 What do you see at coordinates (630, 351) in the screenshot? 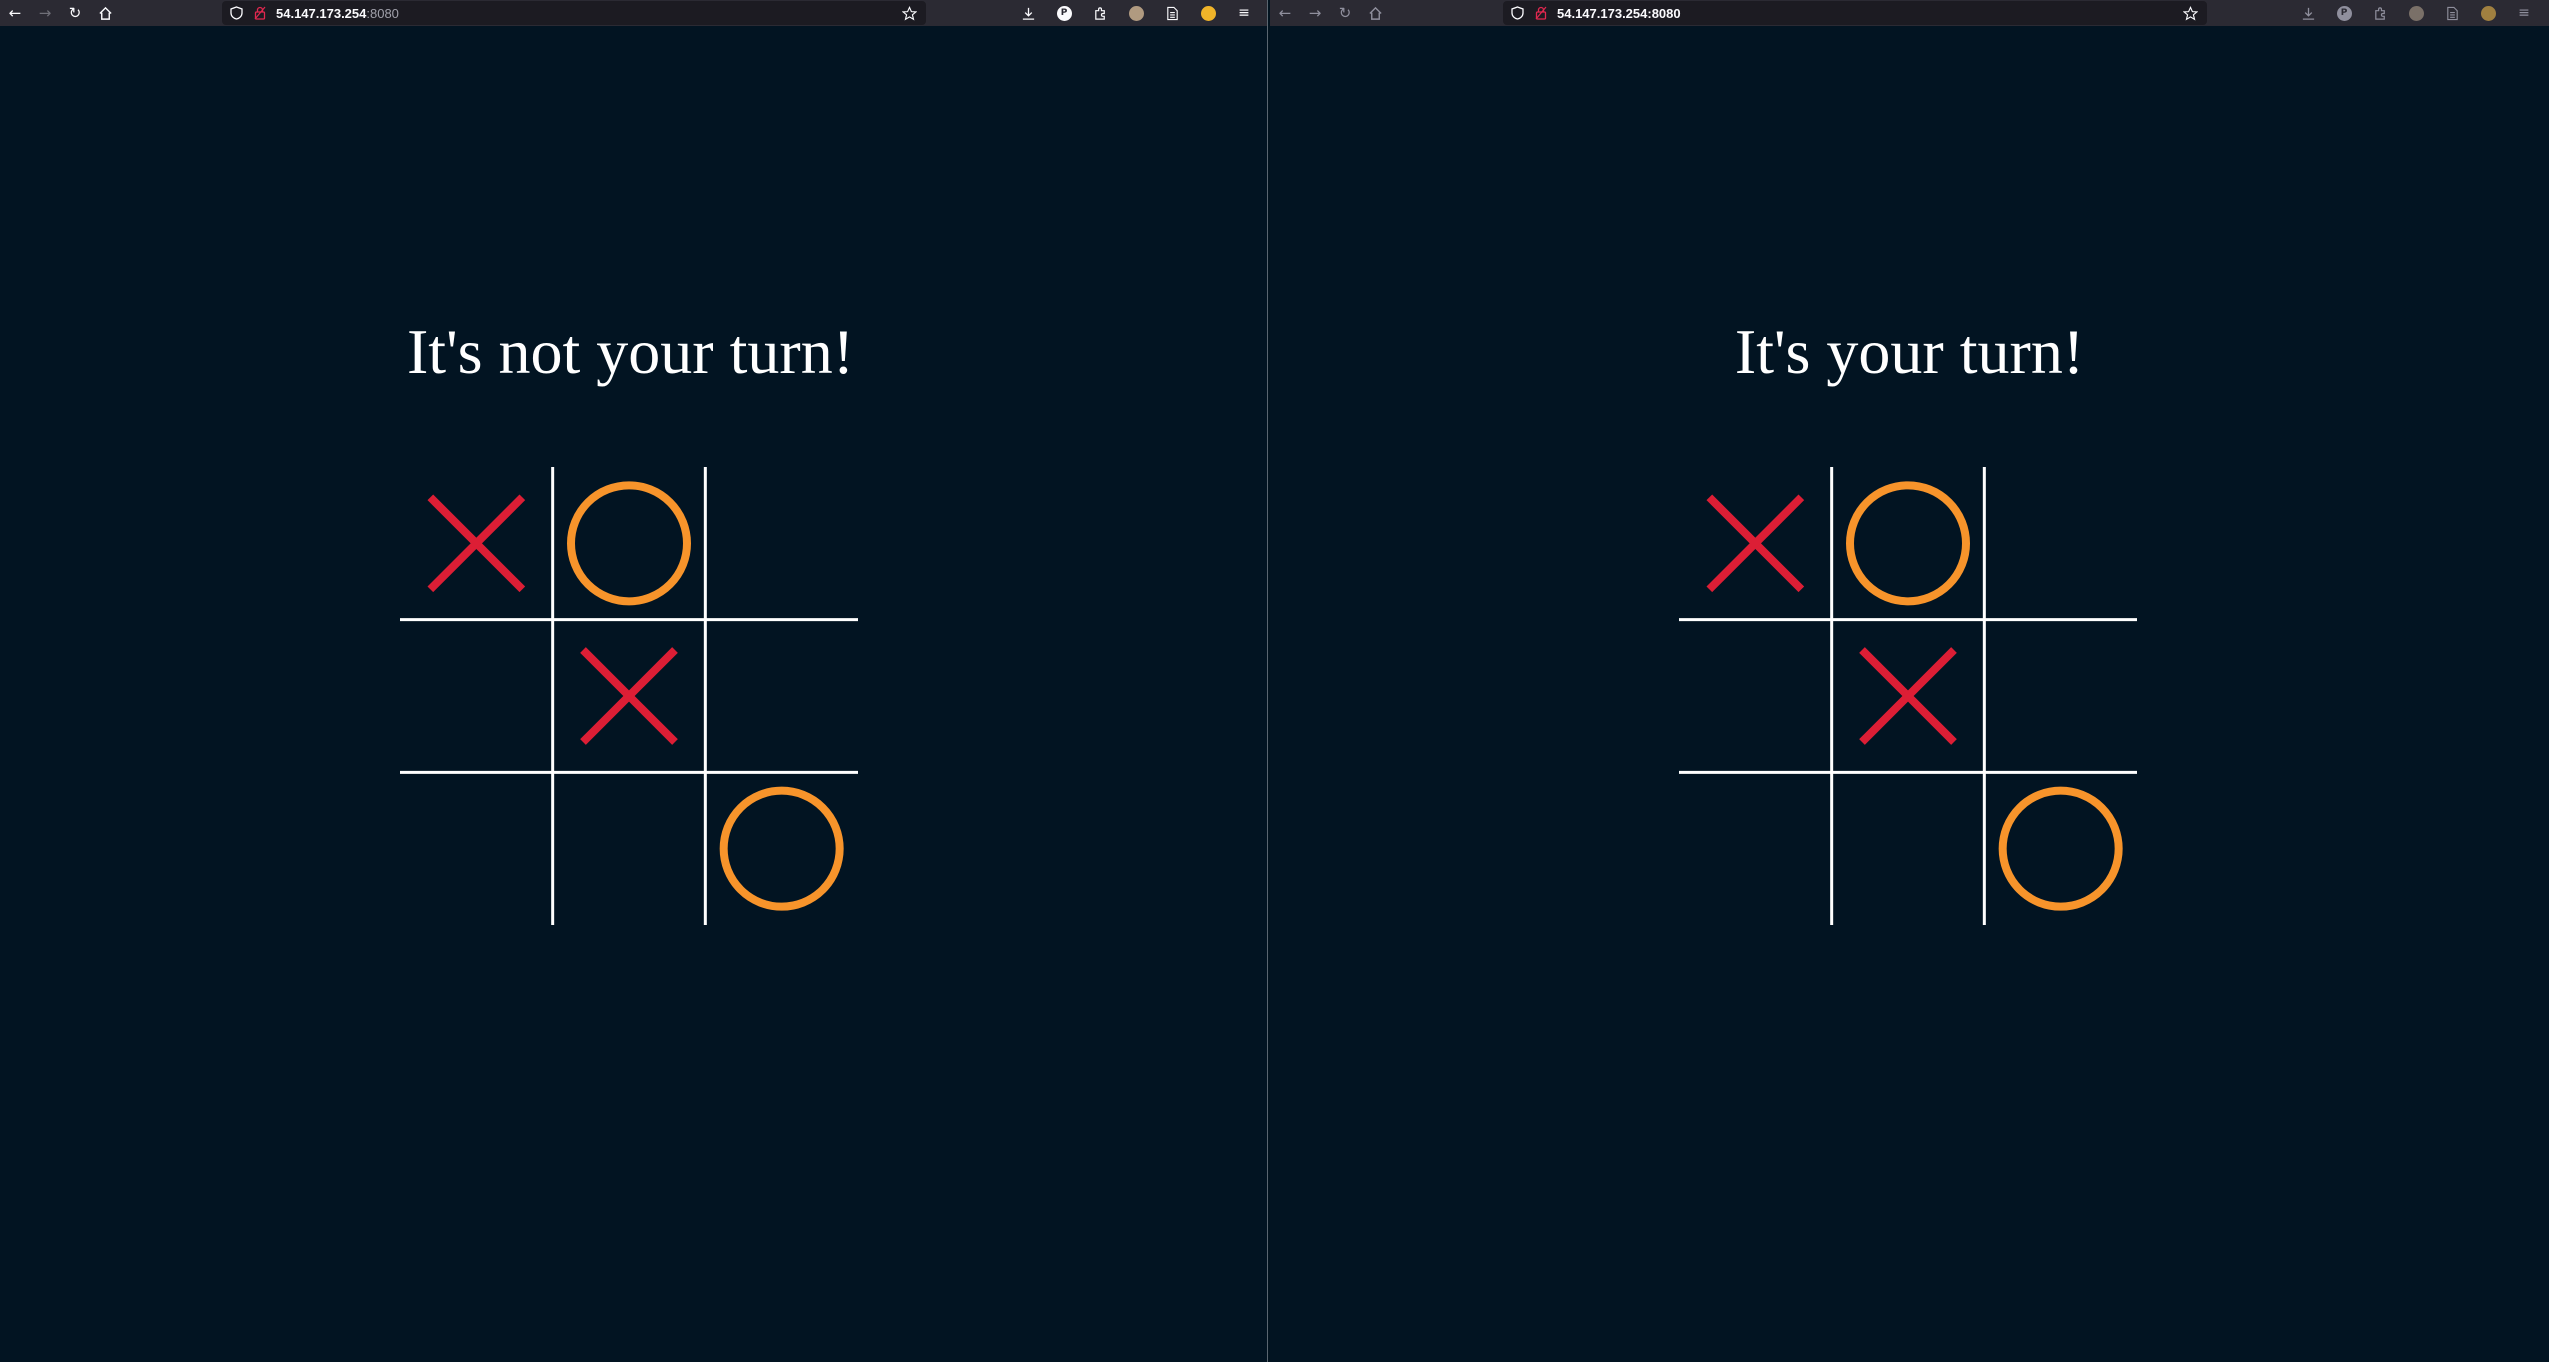
I see `turn-status-heading: It's not your turn!` at bounding box center [630, 351].